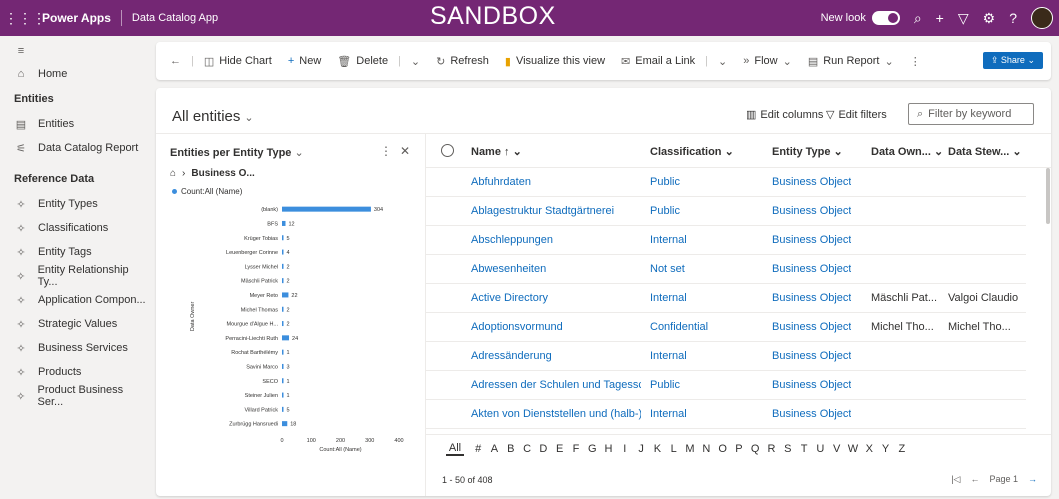 This screenshot has width=1059, height=499. Describe the element at coordinates (641, 449) in the screenshot. I see `alphabet-filter-item: J` at that location.